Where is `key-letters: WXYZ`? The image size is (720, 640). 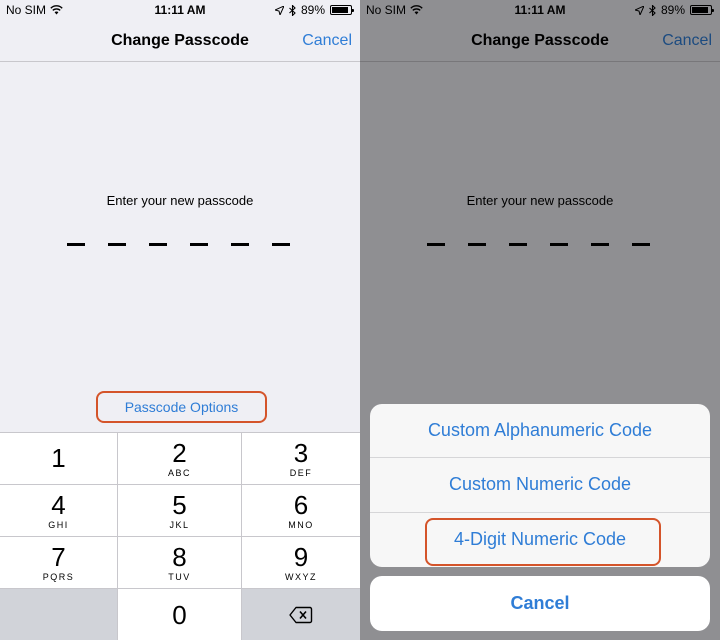
key-letters: WXYZ is located at coordinates (301, 576).